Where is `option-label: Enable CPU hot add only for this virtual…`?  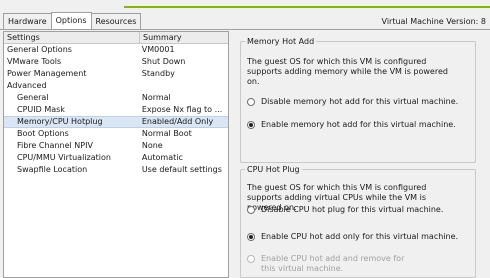 option-label: Enable CPU hot add only for this virtual… is located at coordinates (360, 236).